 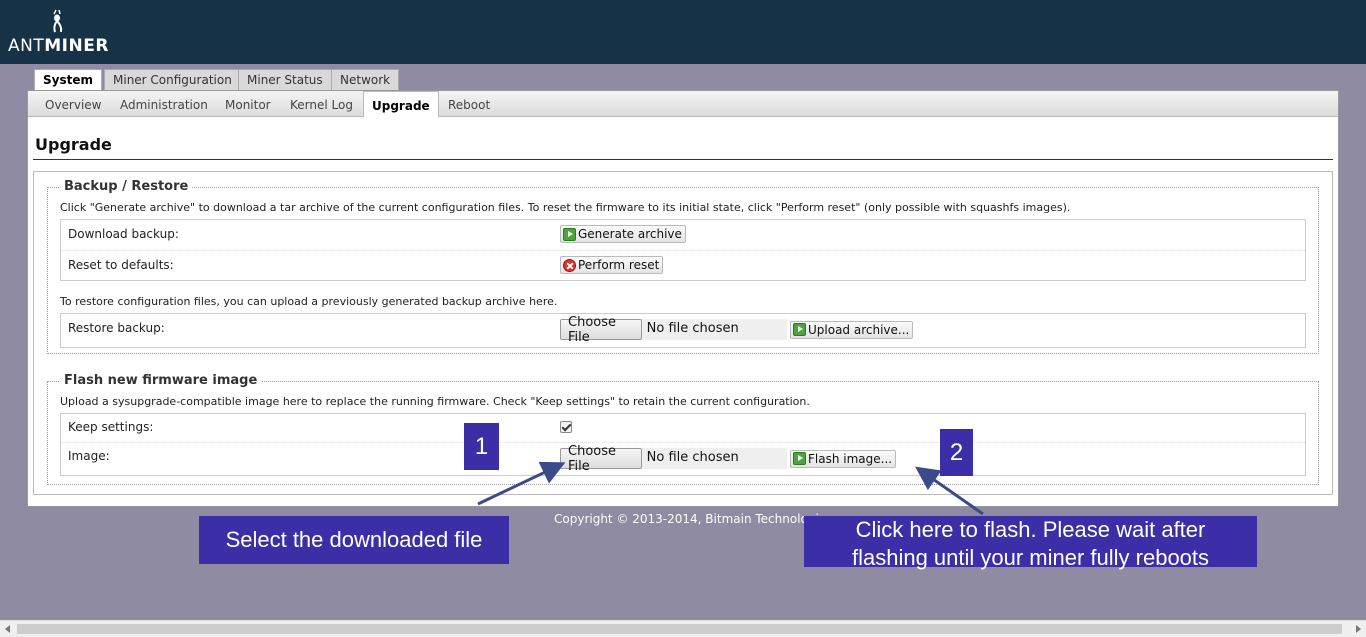 What do you see at coordinates (354, 540) in the screenshot?
I see `callout-select-file: Select the downloaded file` at bounding box center [354, 540].